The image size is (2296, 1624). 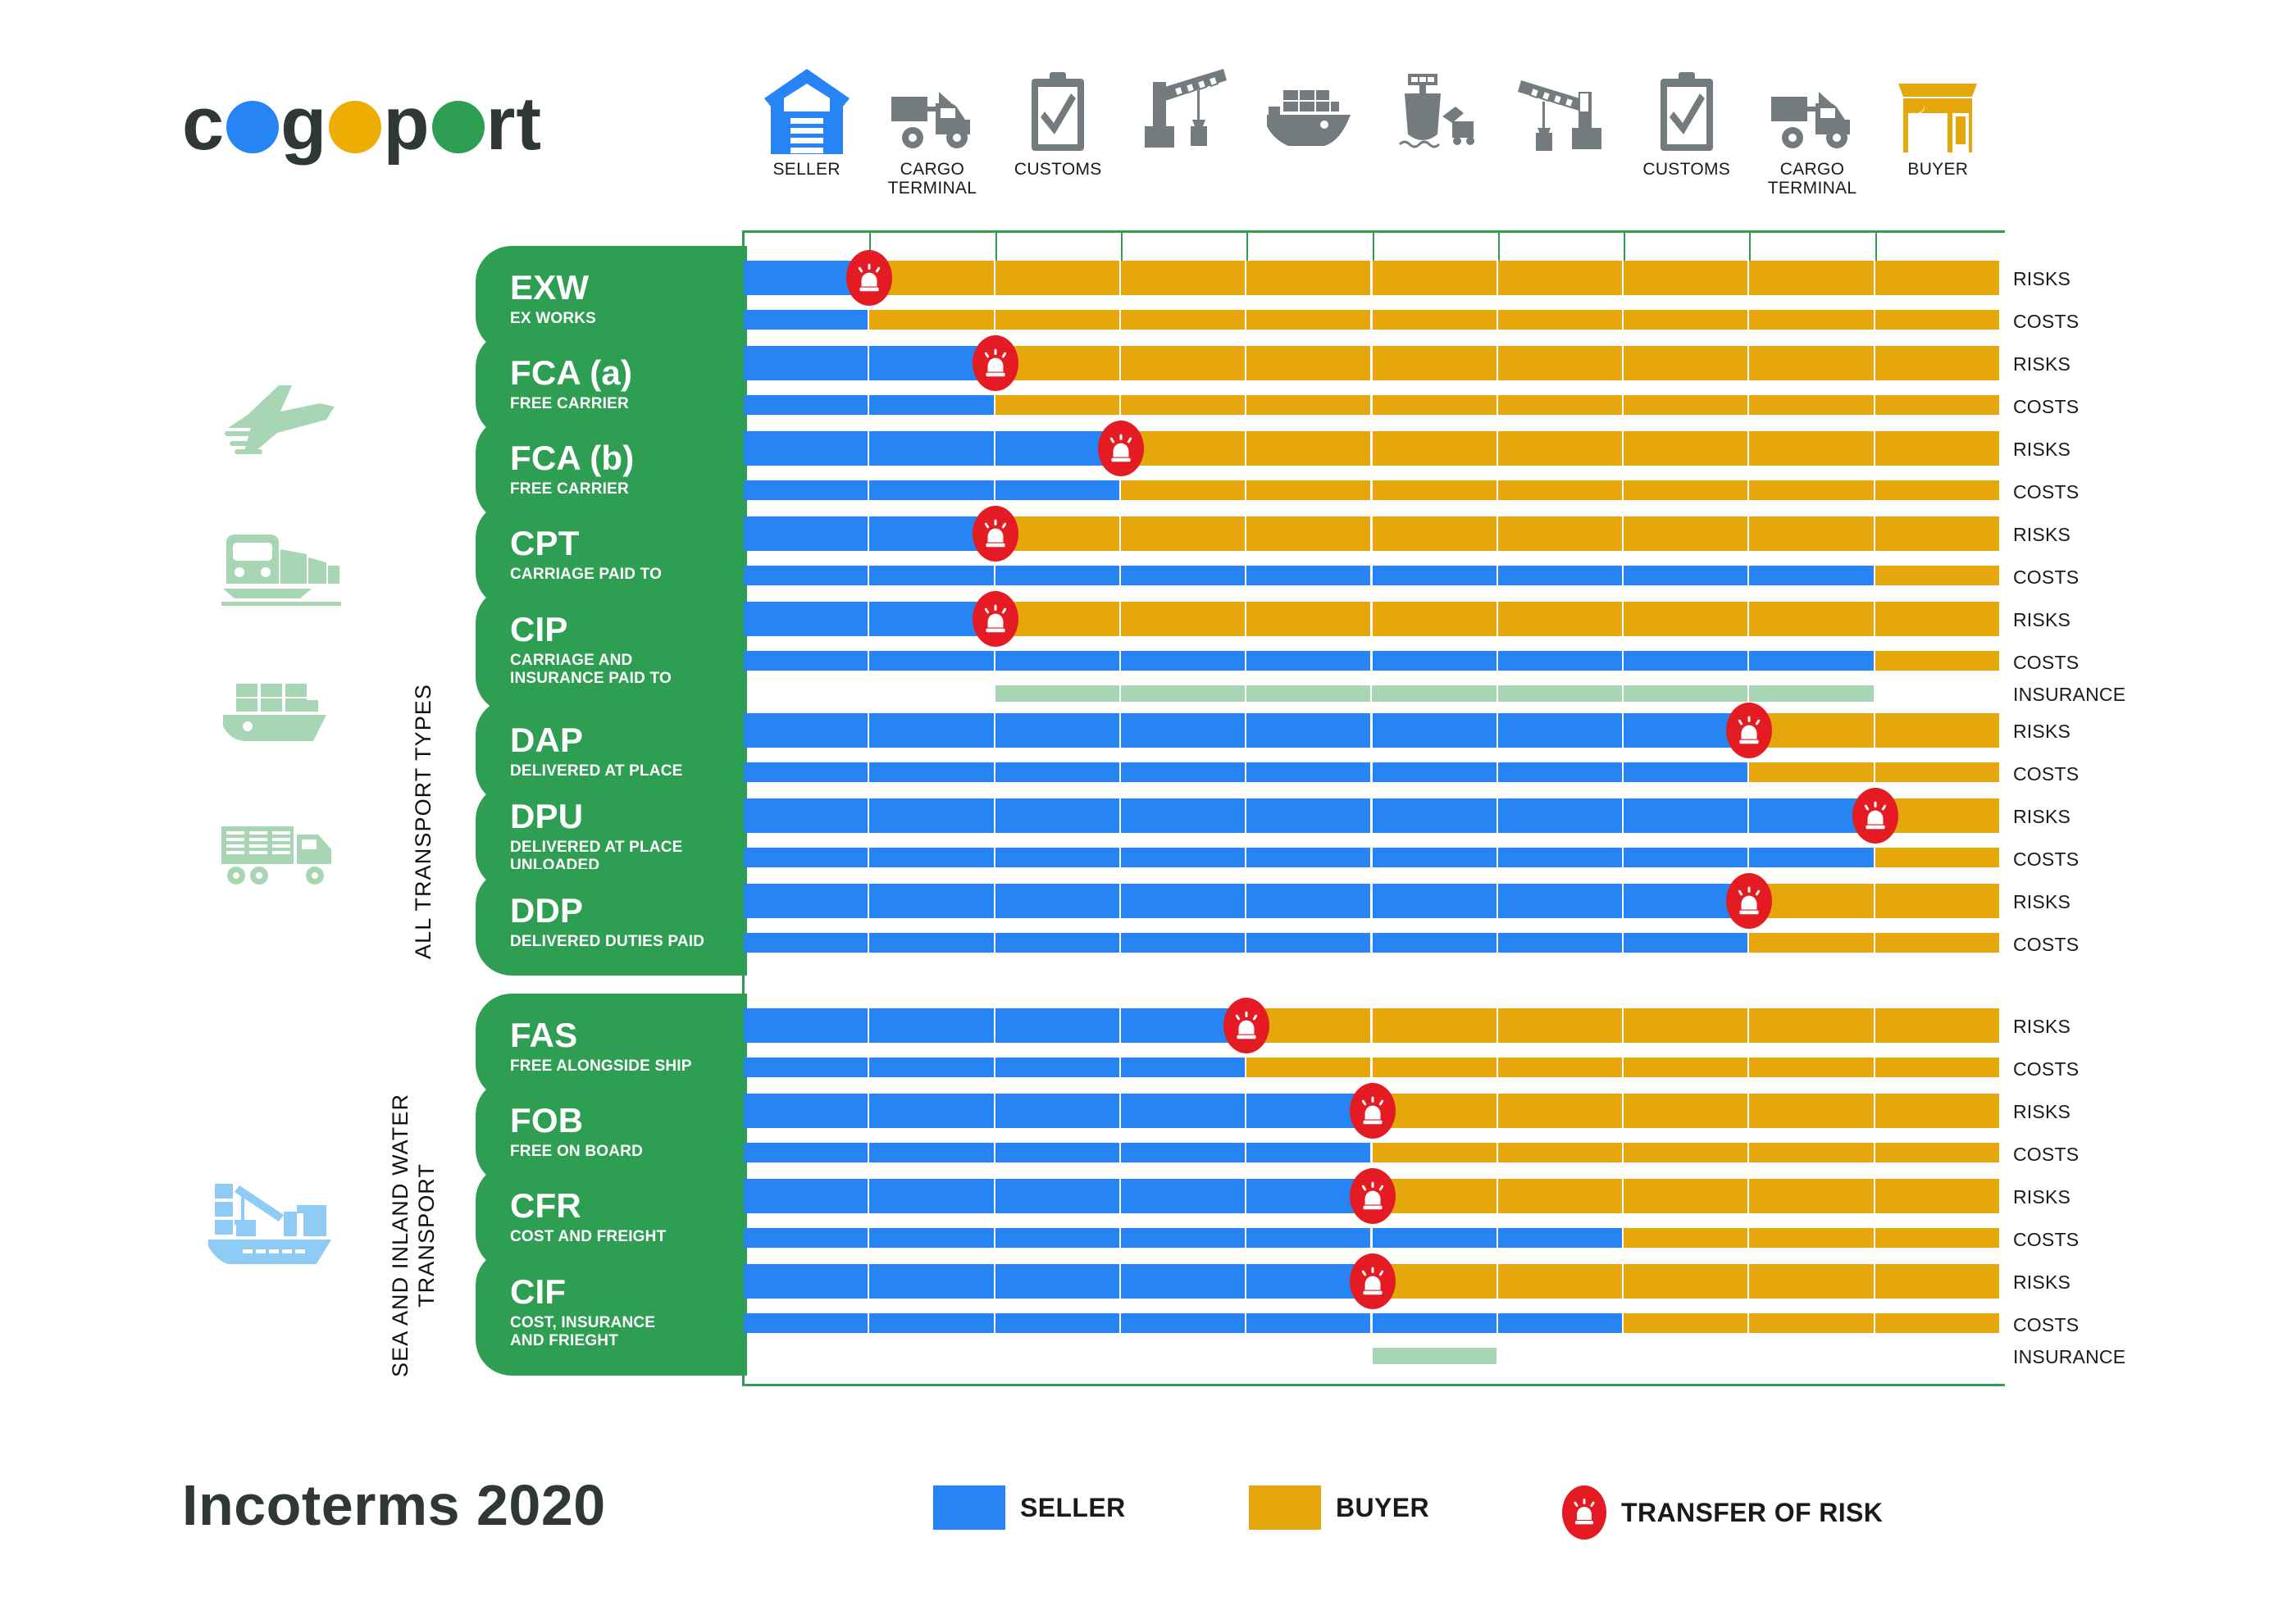 I want to click on legend-swatch-buyer, so click(x=1285, y=1507).